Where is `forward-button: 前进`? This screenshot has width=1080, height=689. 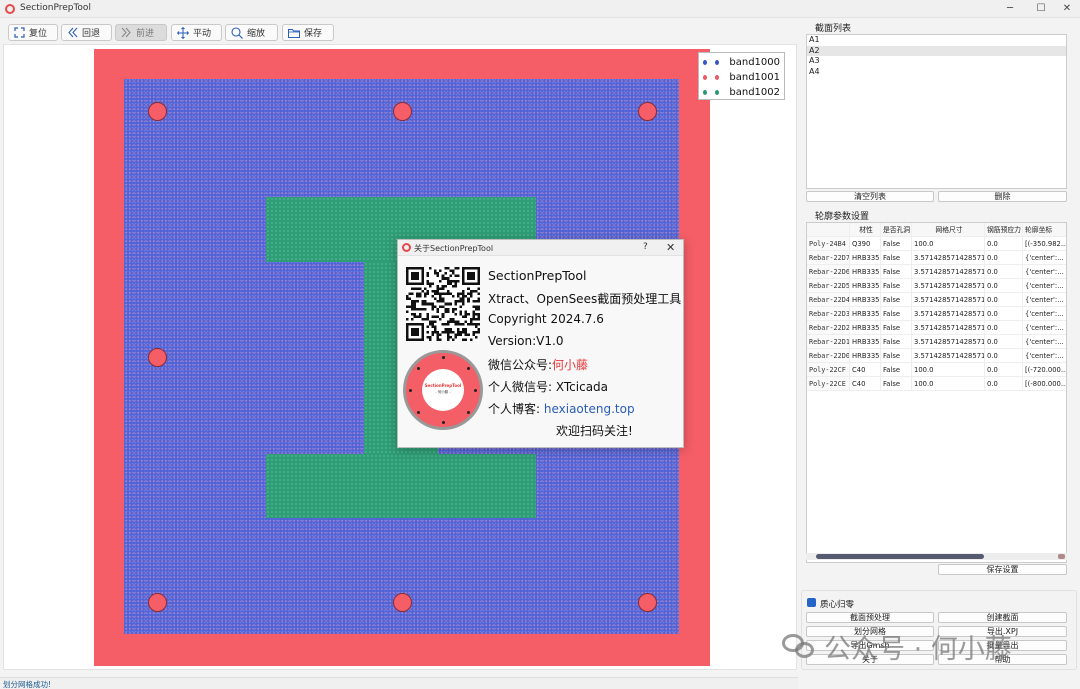
forward-button: 前进 is located at coordinates (141, 32).